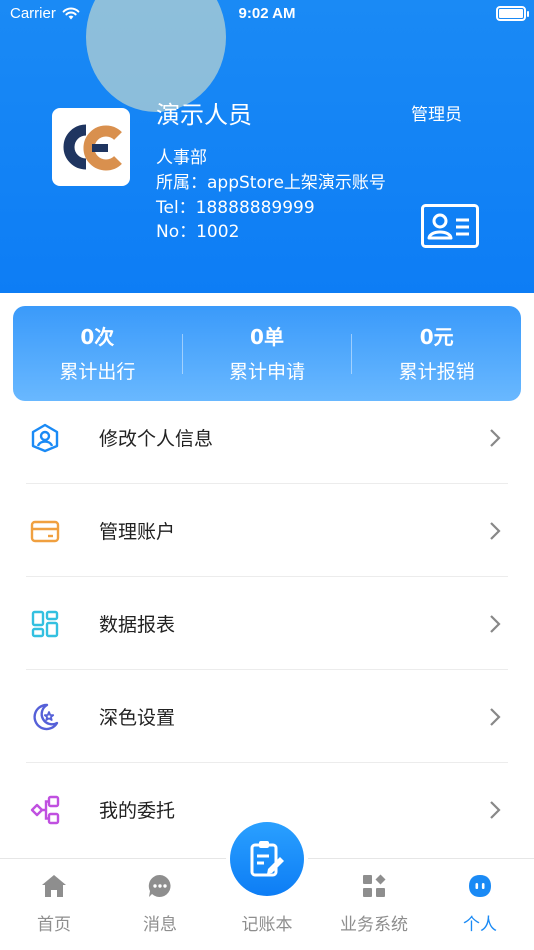 This screenshot has height=950, width=534. What do you see at coordinates (137, 811) in the screenshot?
I see `menu-item-label: 我的委托` at bounding box center [137, 811].